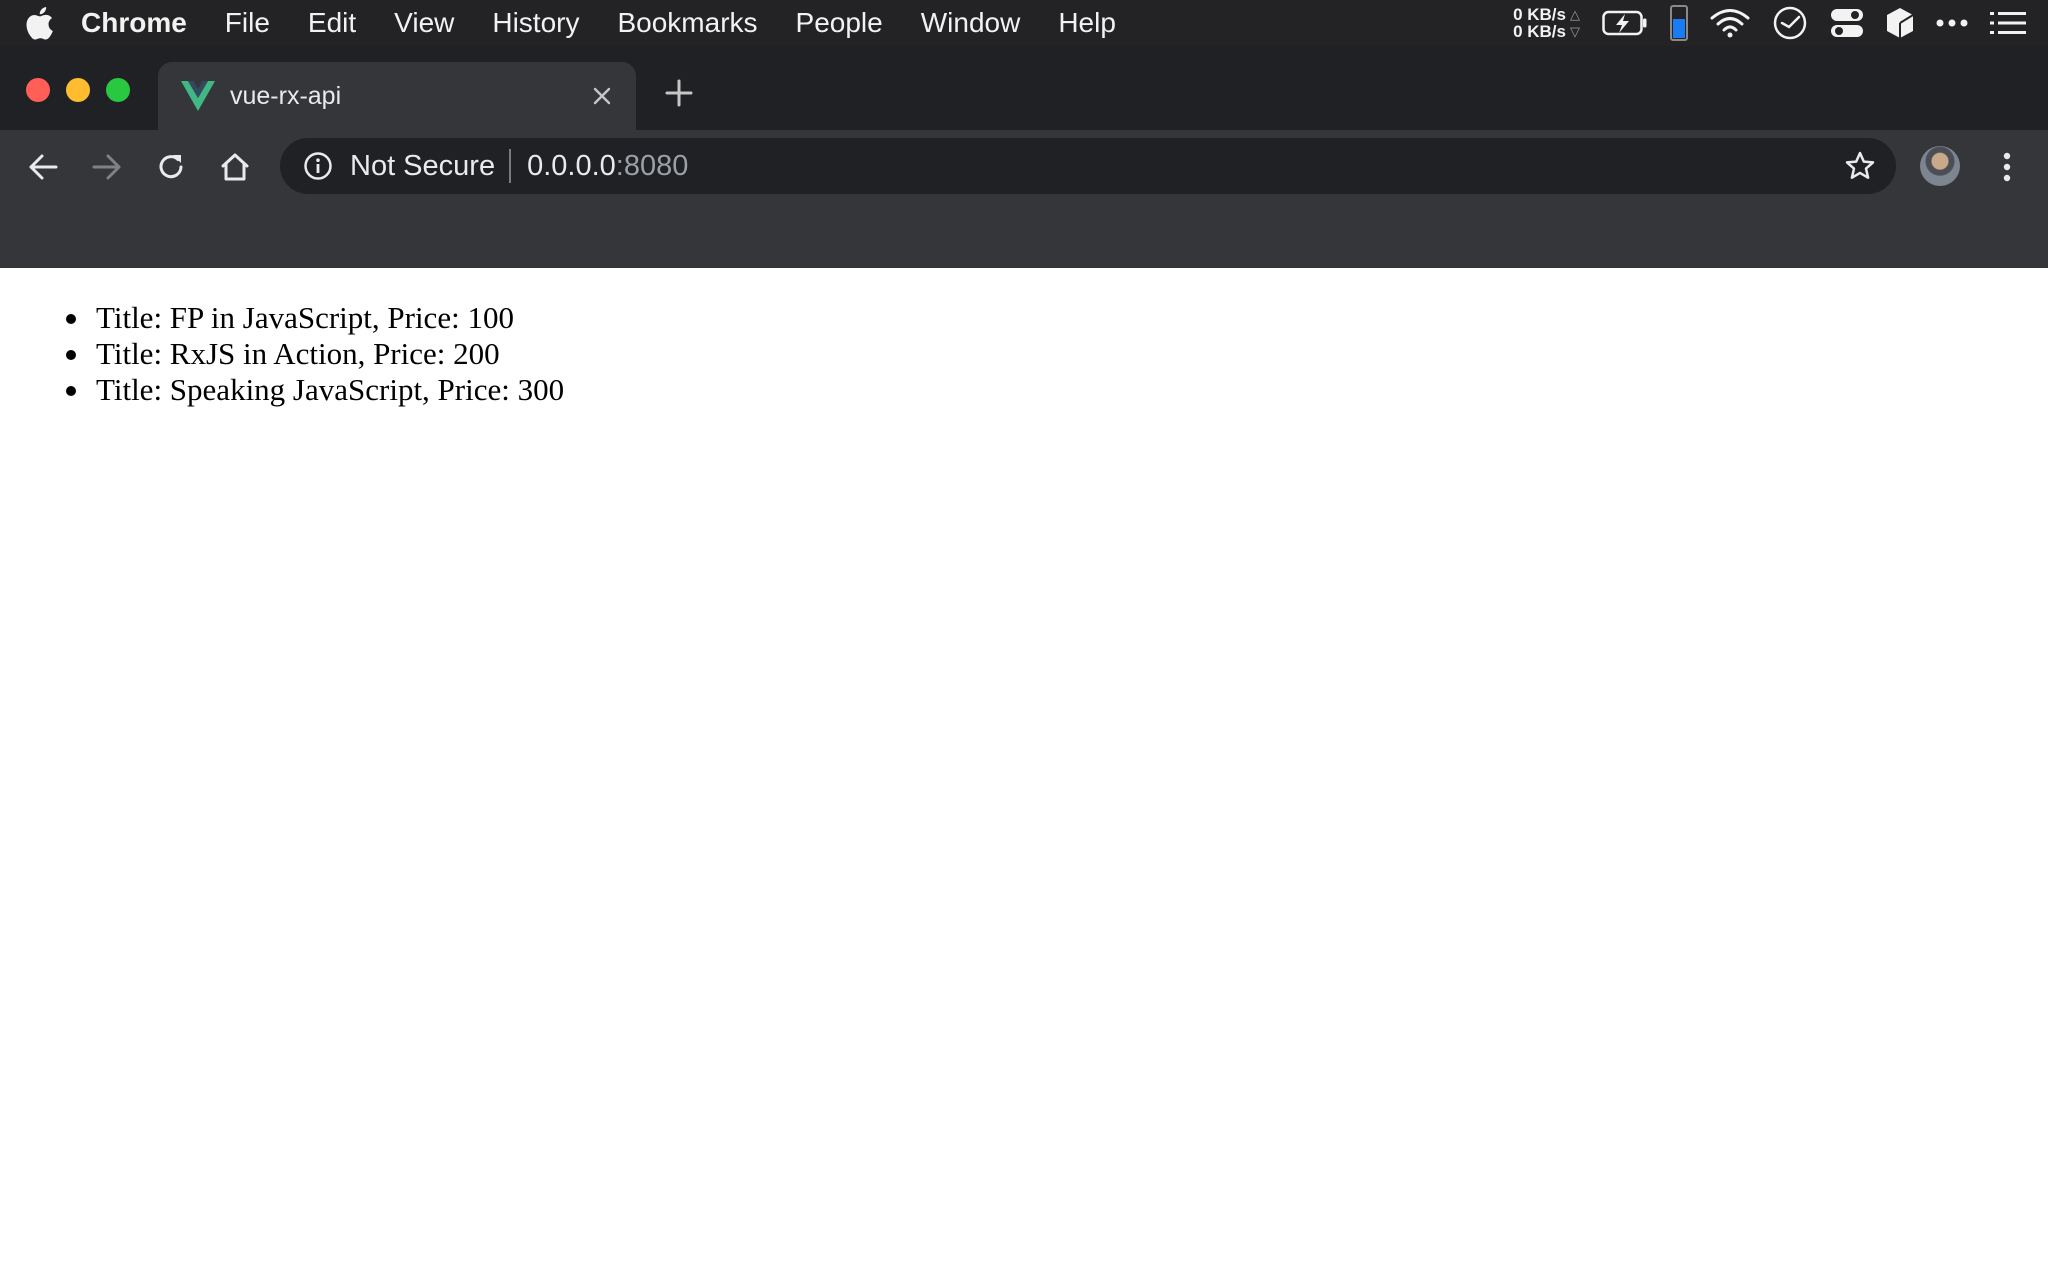 The width and height of the screenshot is (2048, 1280). Describe the element at coordinates (1539, 14) in the screenshot. I see `upload-rate: 0 KB/s` at that location.